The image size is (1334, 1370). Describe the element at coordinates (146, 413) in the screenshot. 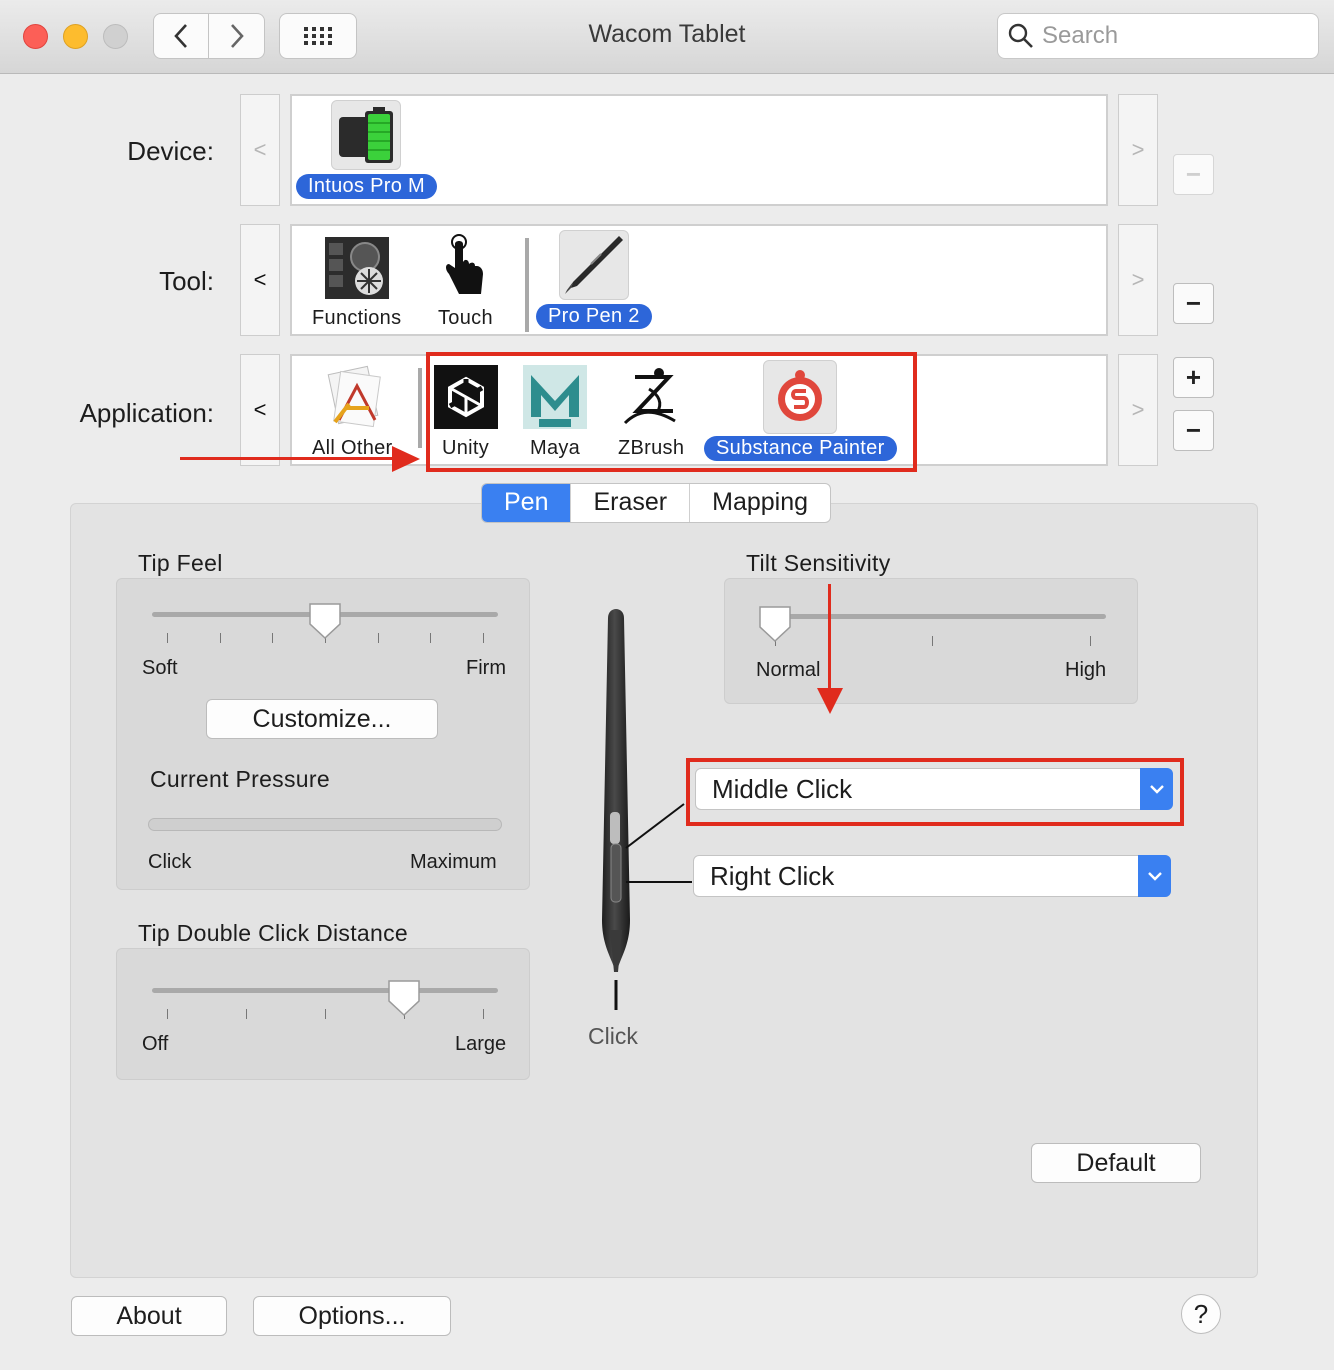

I see `application-label: Application:` at that location.